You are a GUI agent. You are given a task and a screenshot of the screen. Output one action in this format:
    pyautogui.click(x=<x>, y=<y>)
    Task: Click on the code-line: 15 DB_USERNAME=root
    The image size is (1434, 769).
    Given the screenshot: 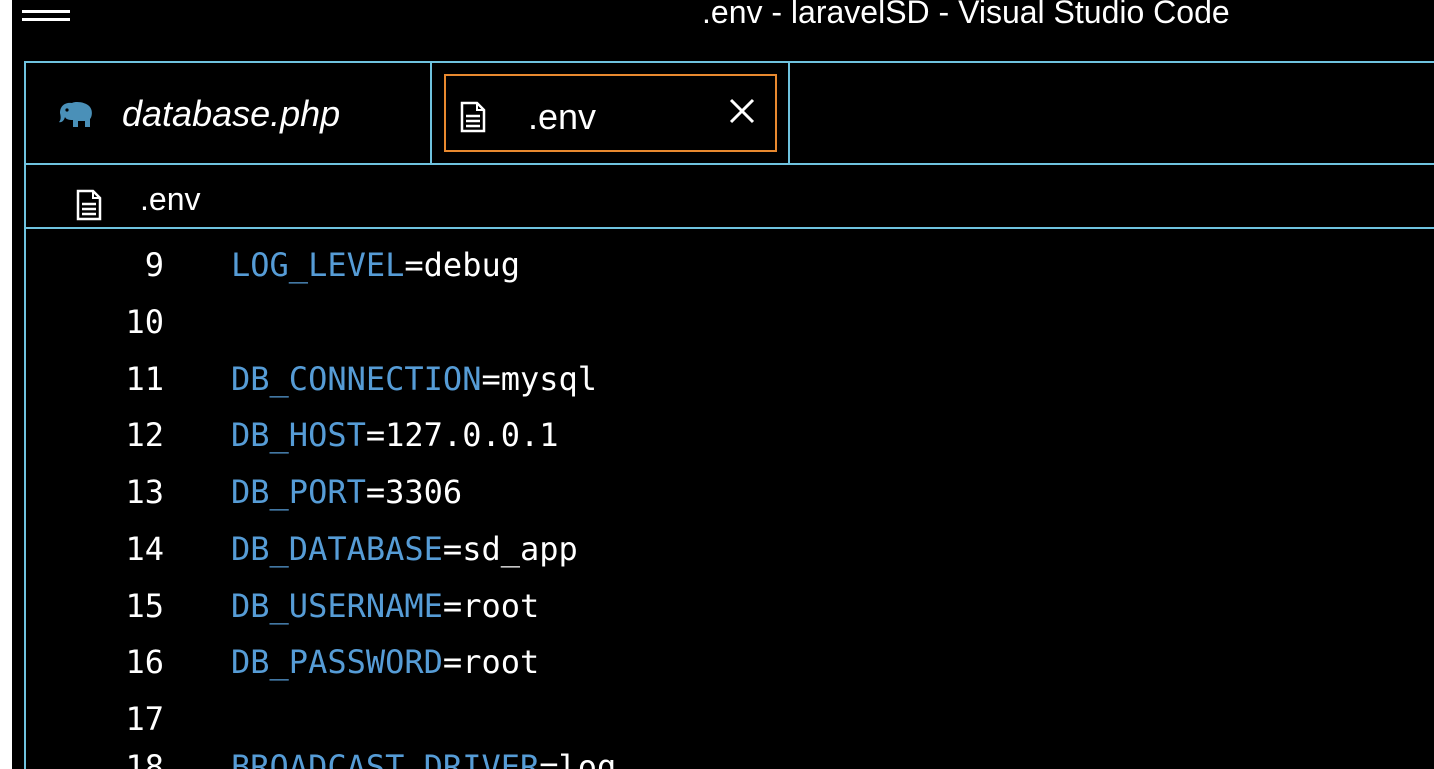 What is the action you would take?
    pyautogui.click(x=730, y=615)
    